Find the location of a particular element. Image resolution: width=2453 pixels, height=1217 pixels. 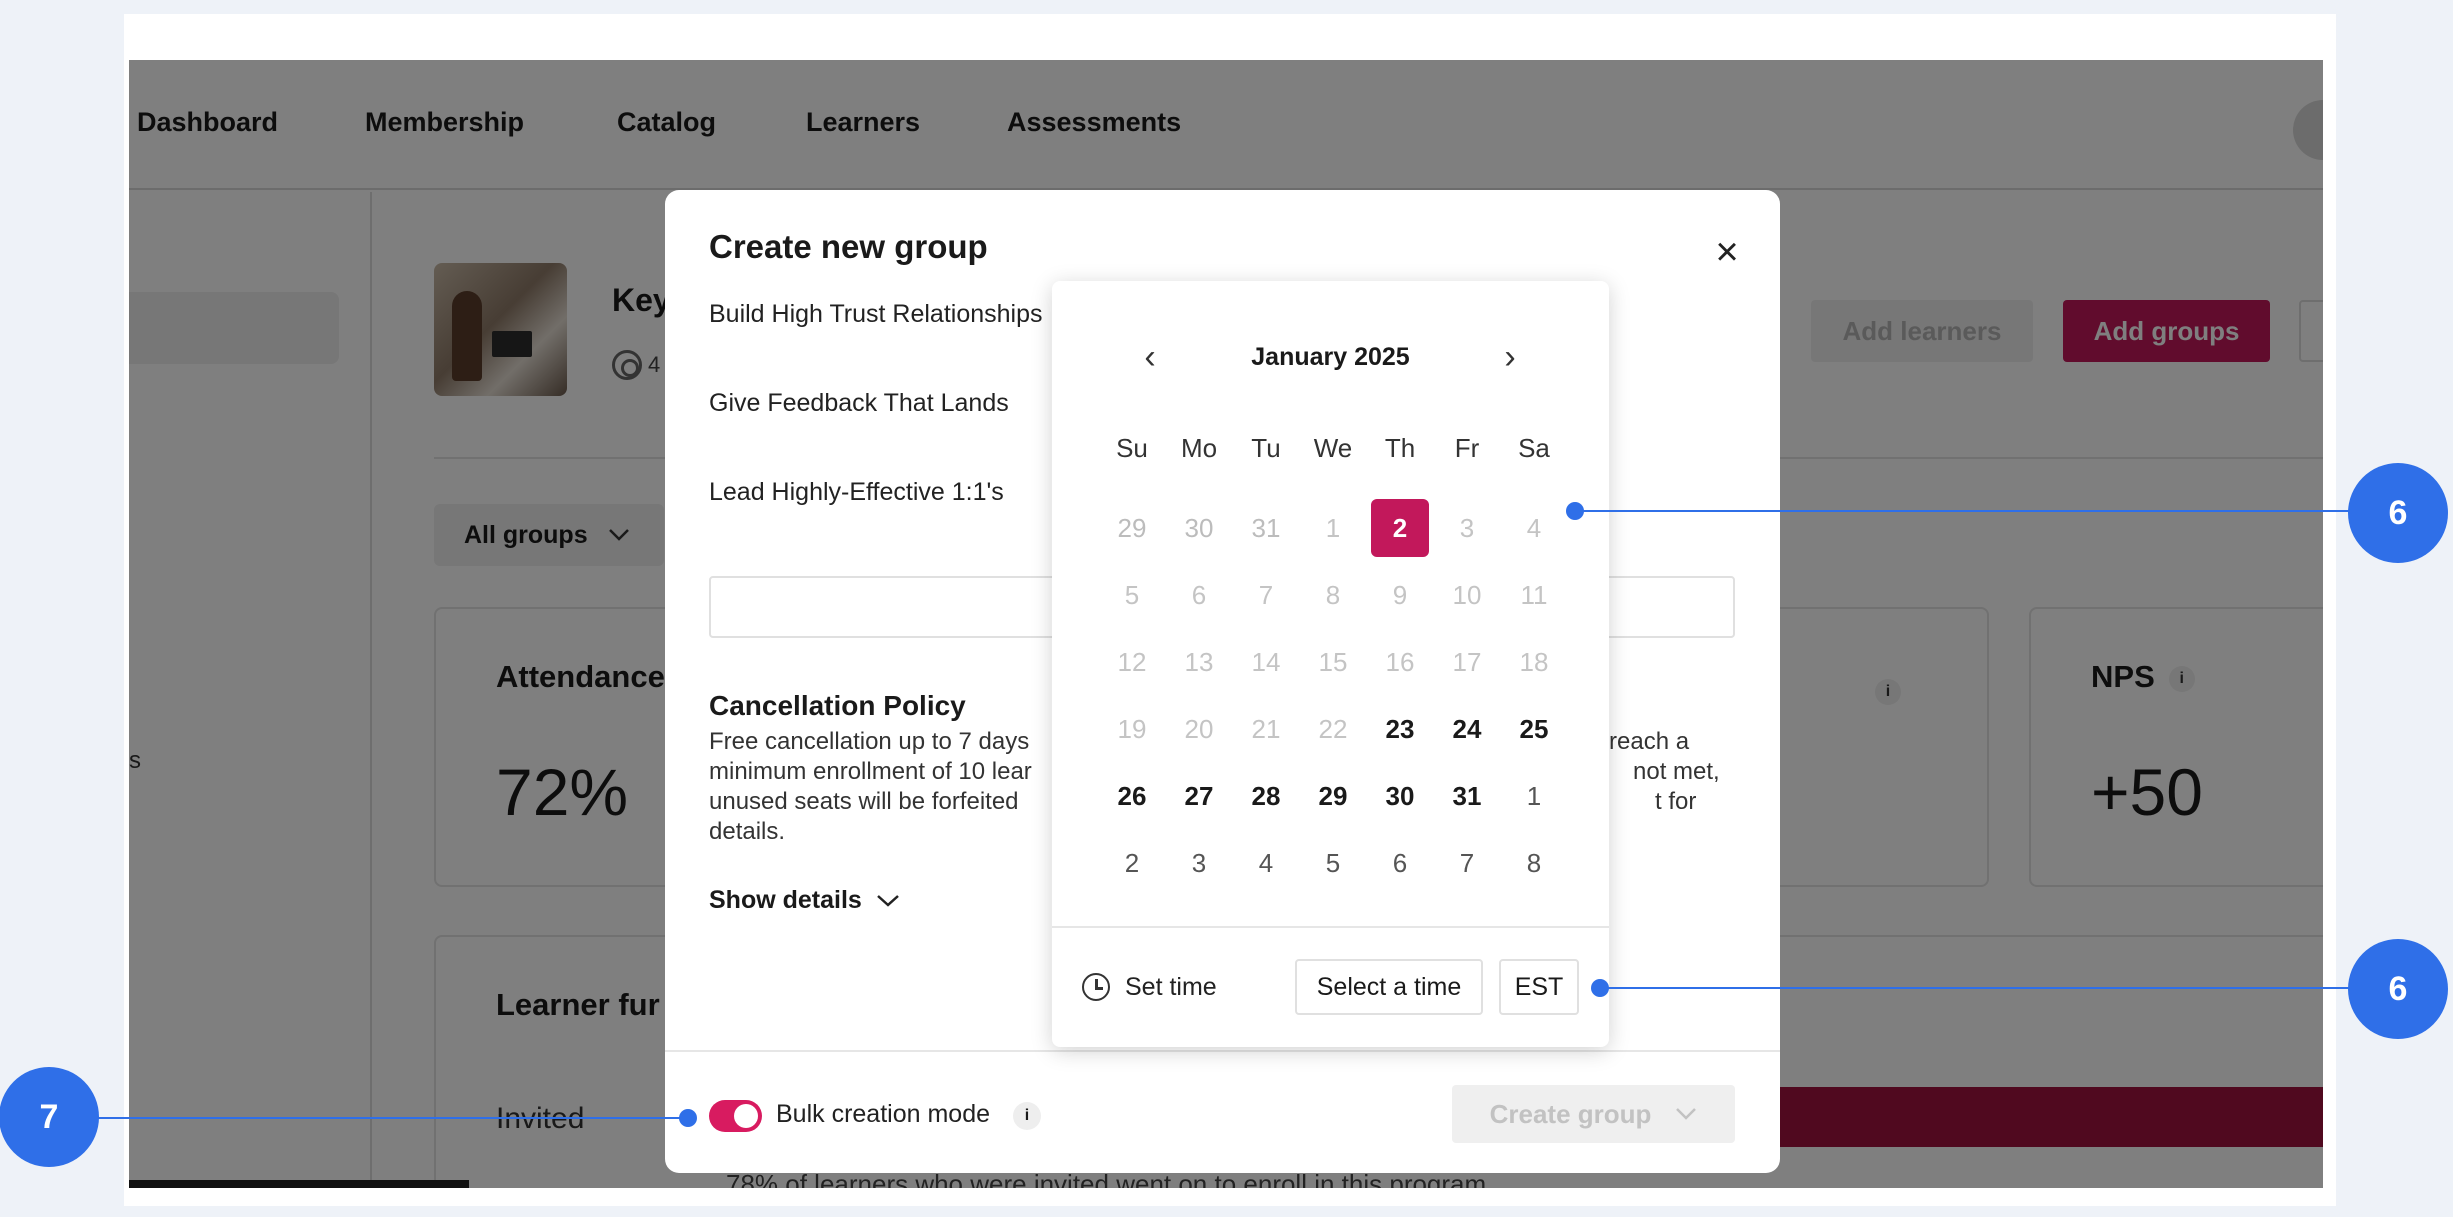

cancellation-text-line: Free cancellation up to 7 days is located at coordinates (869, 741).